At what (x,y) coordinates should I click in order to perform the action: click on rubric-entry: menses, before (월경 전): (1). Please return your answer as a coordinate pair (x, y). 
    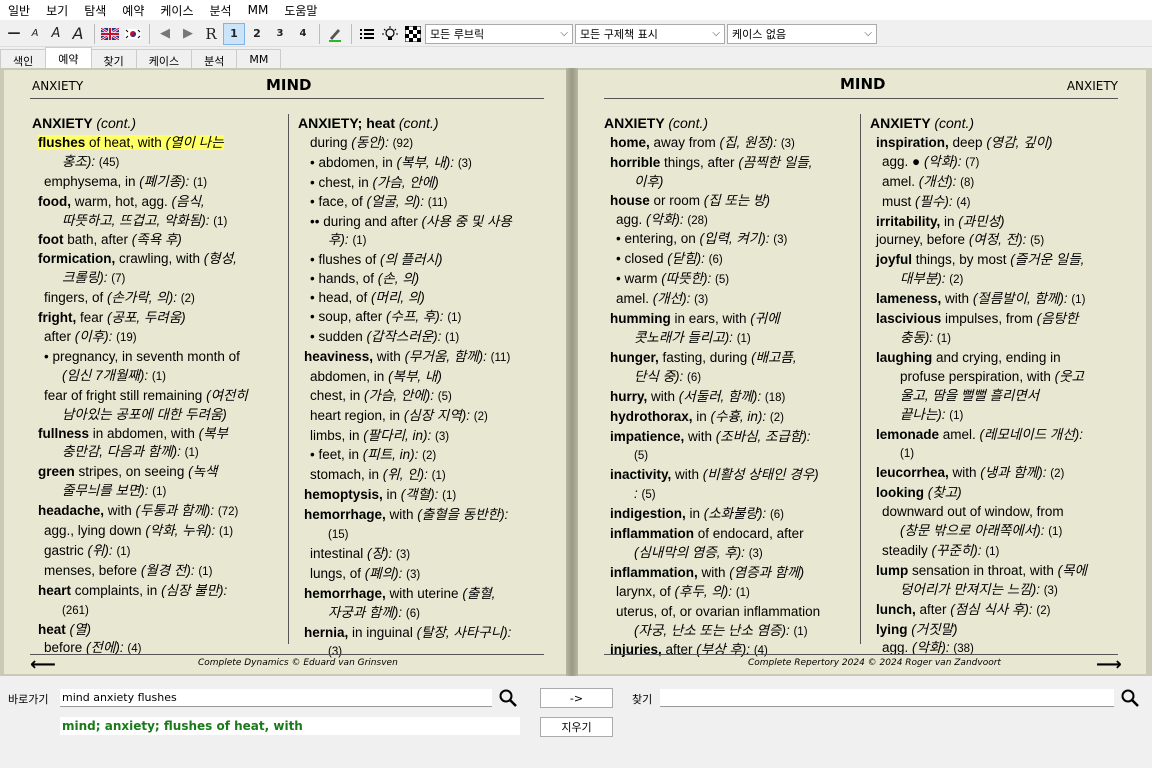
    Looking at the image, I should click on (157, 572).